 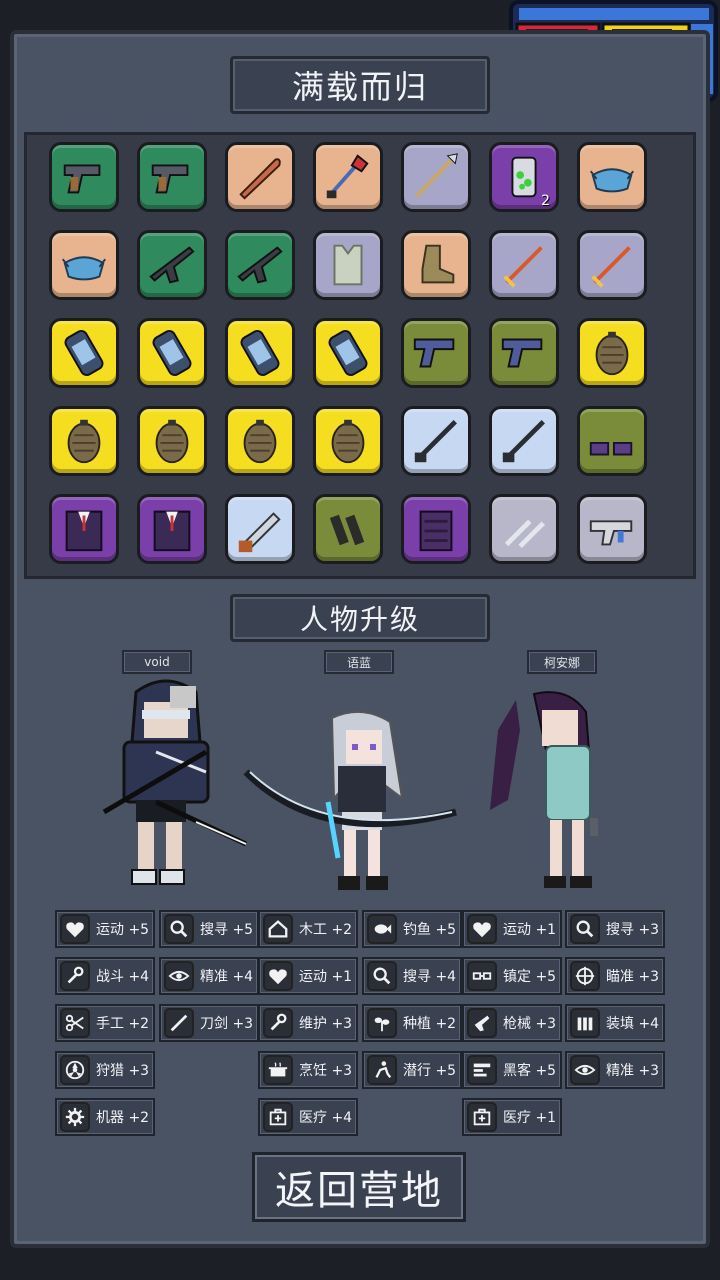 I want to click on stat-gain-label: 手工 +2, so click(x=123, y=1024).